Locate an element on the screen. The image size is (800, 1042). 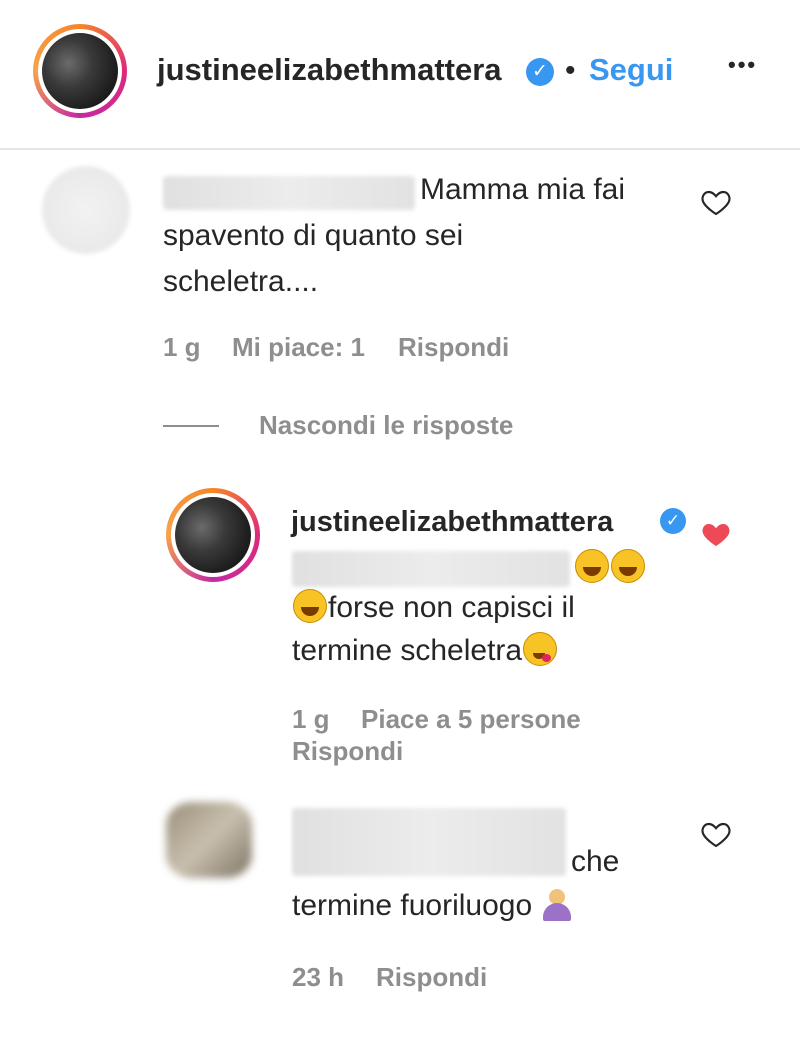
reply-text-line: che is located at coordinates (595, 861).